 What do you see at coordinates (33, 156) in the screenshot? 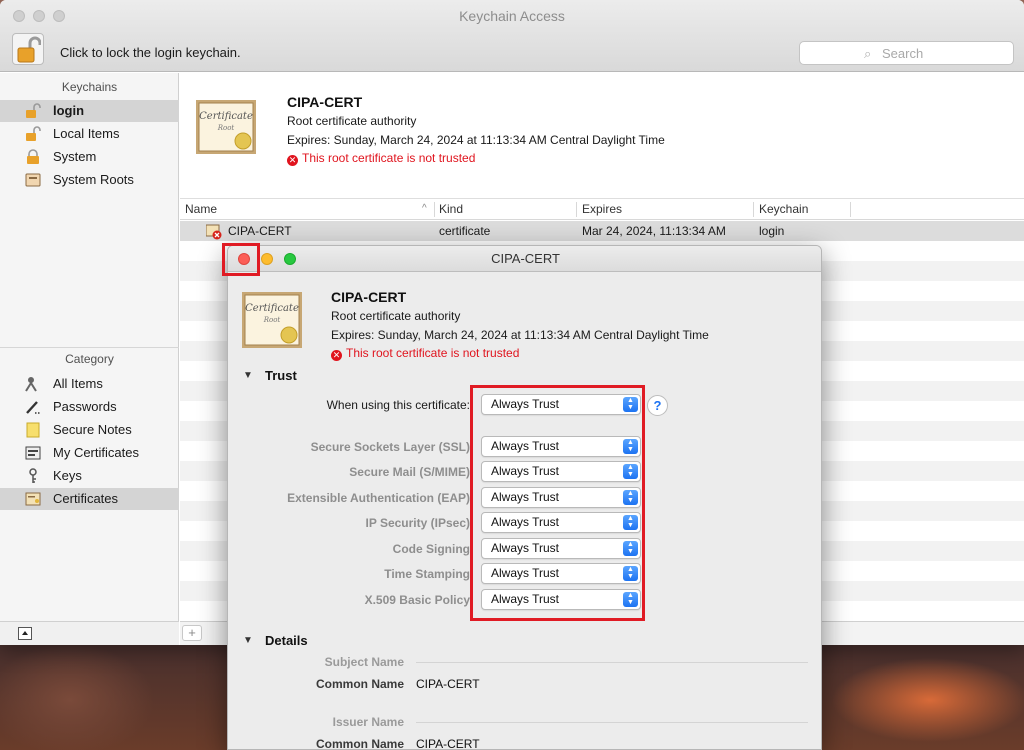
I see `locked-padlock-icon` at bounding box center [33, 156].